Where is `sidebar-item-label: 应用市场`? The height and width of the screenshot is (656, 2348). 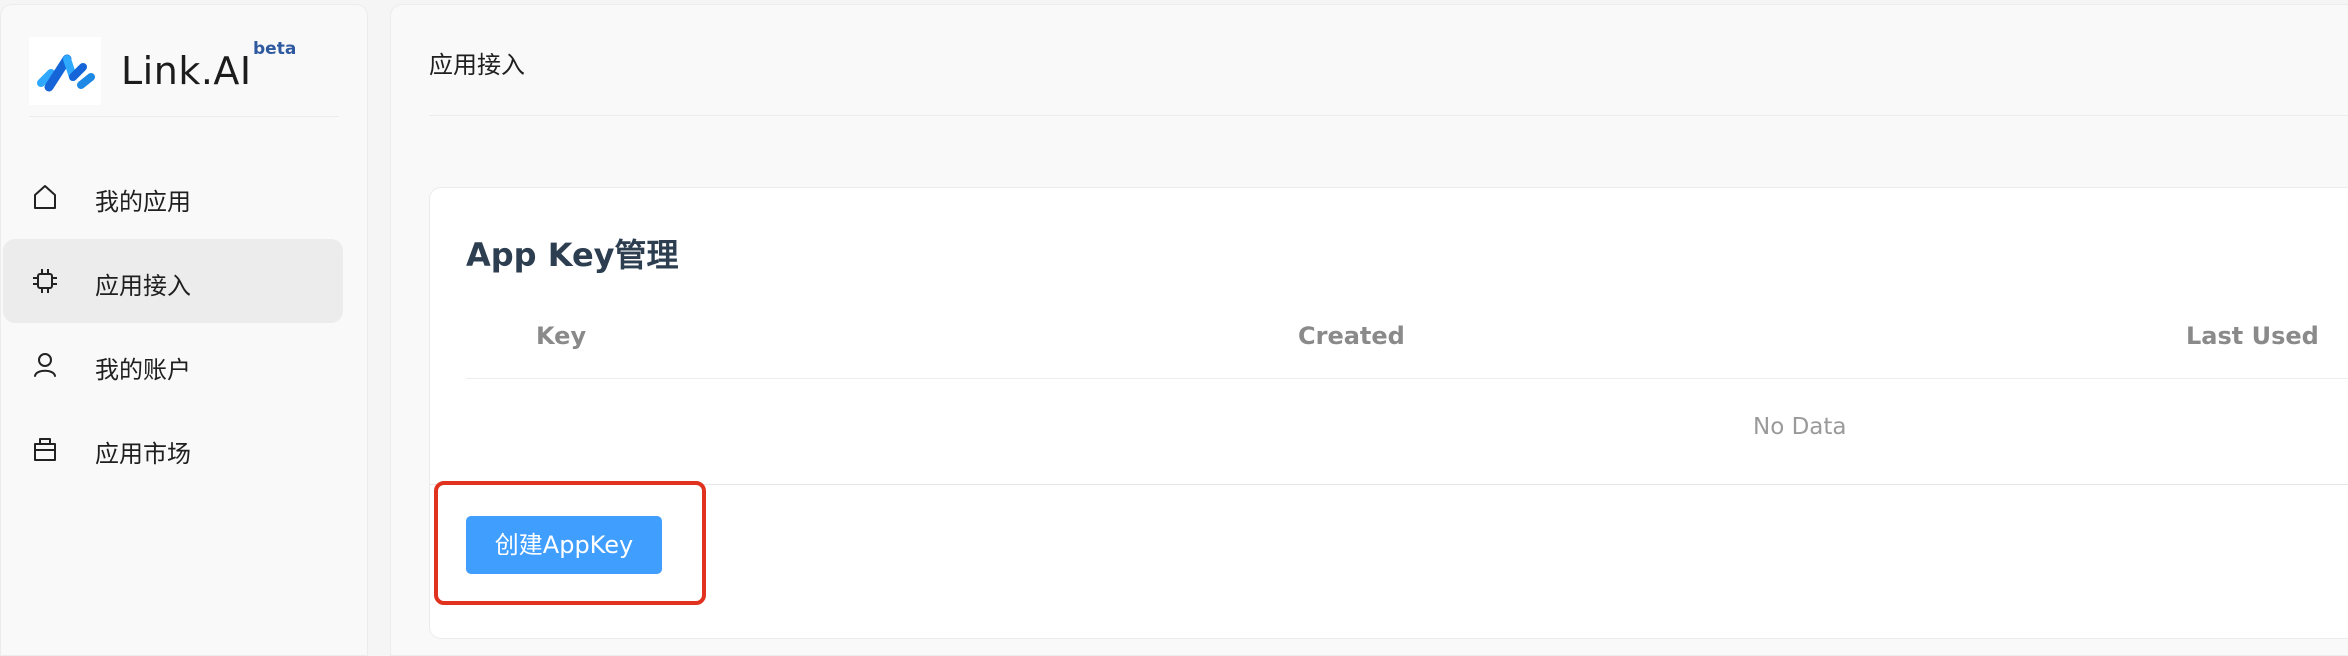
sidebar-item-label: 应用市场 is located at coordinates (143, 454).